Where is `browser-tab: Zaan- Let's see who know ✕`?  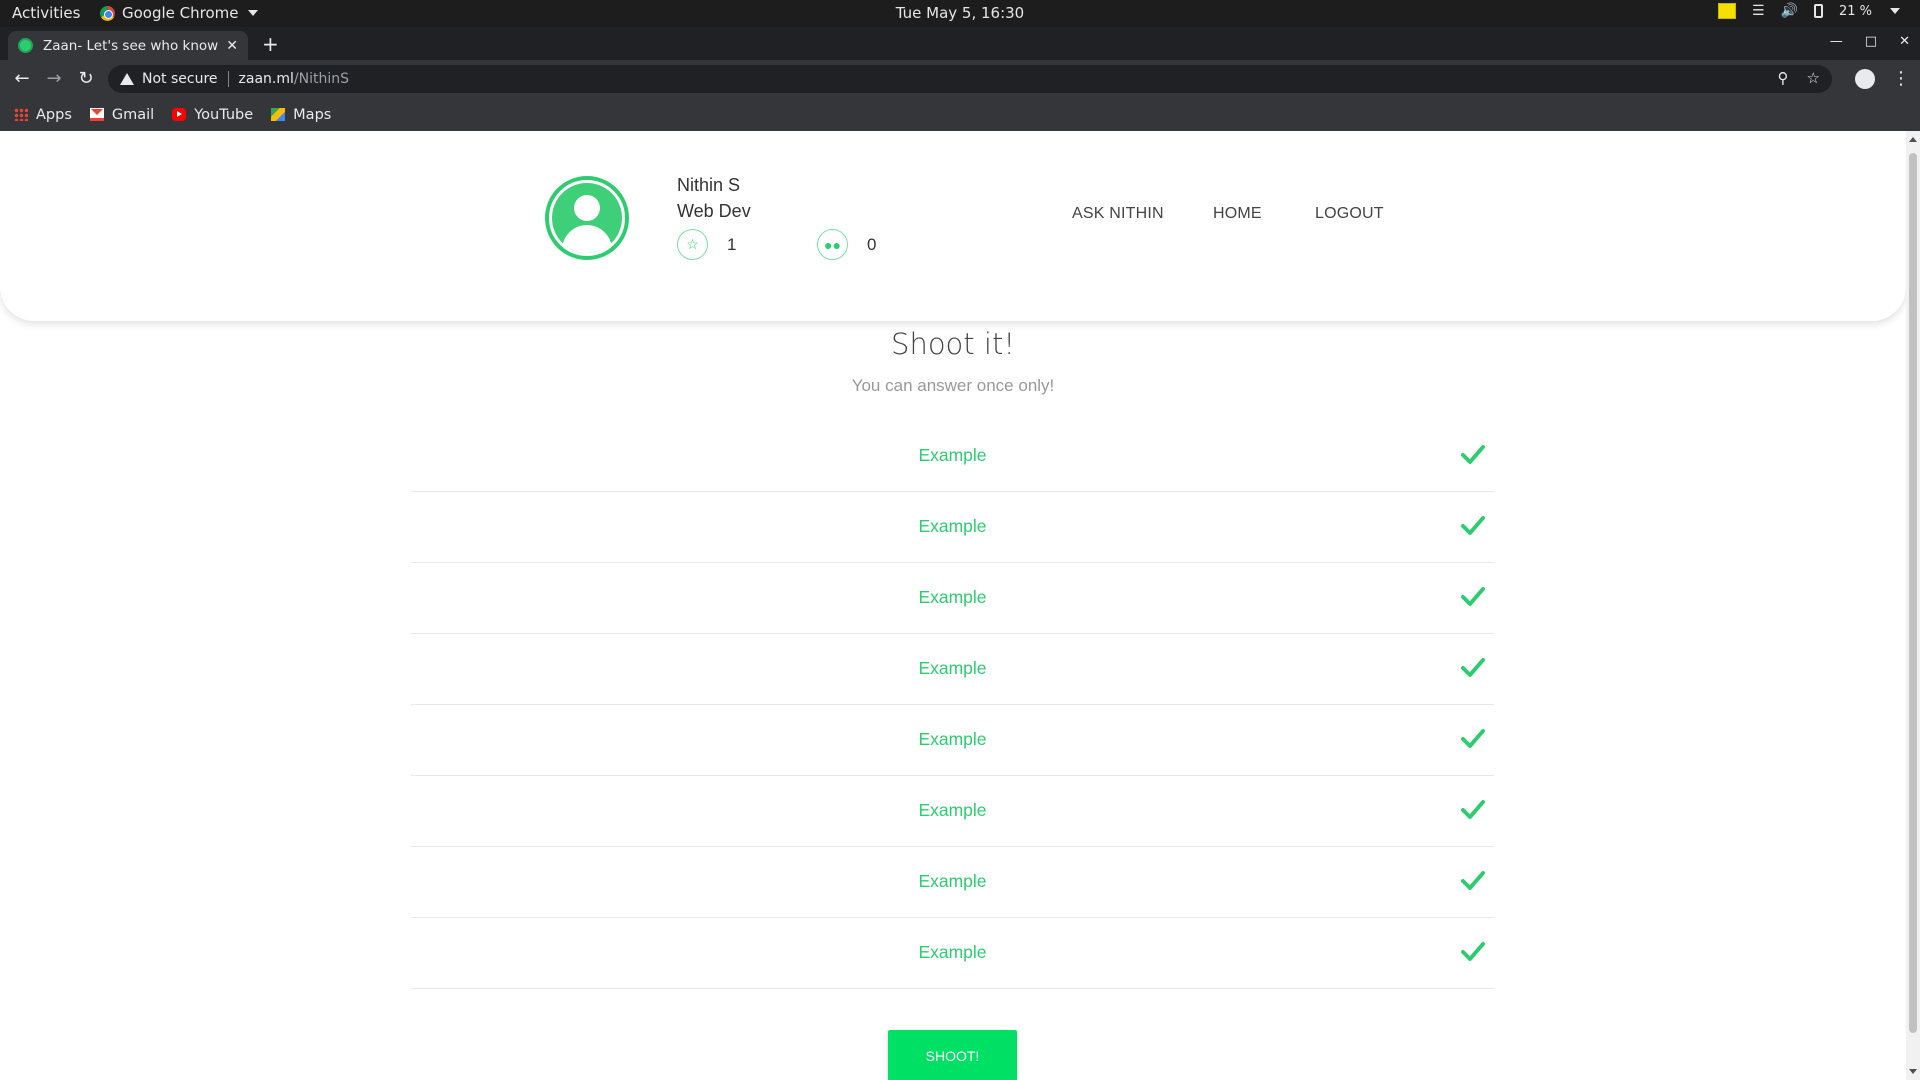 browser-tab: Zaan- Let's see who know ✕ is located at coordinates (128, 45).